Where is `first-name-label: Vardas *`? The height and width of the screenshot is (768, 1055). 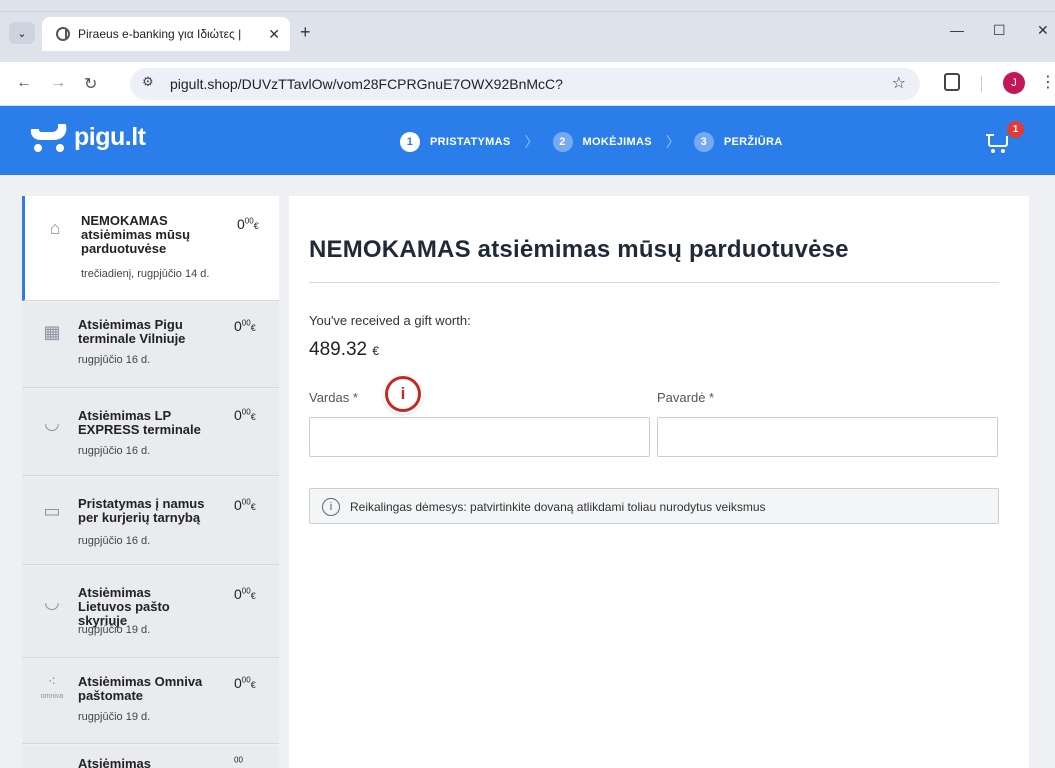
first-name-label: Vardas * is located at coordinates (333, 397).